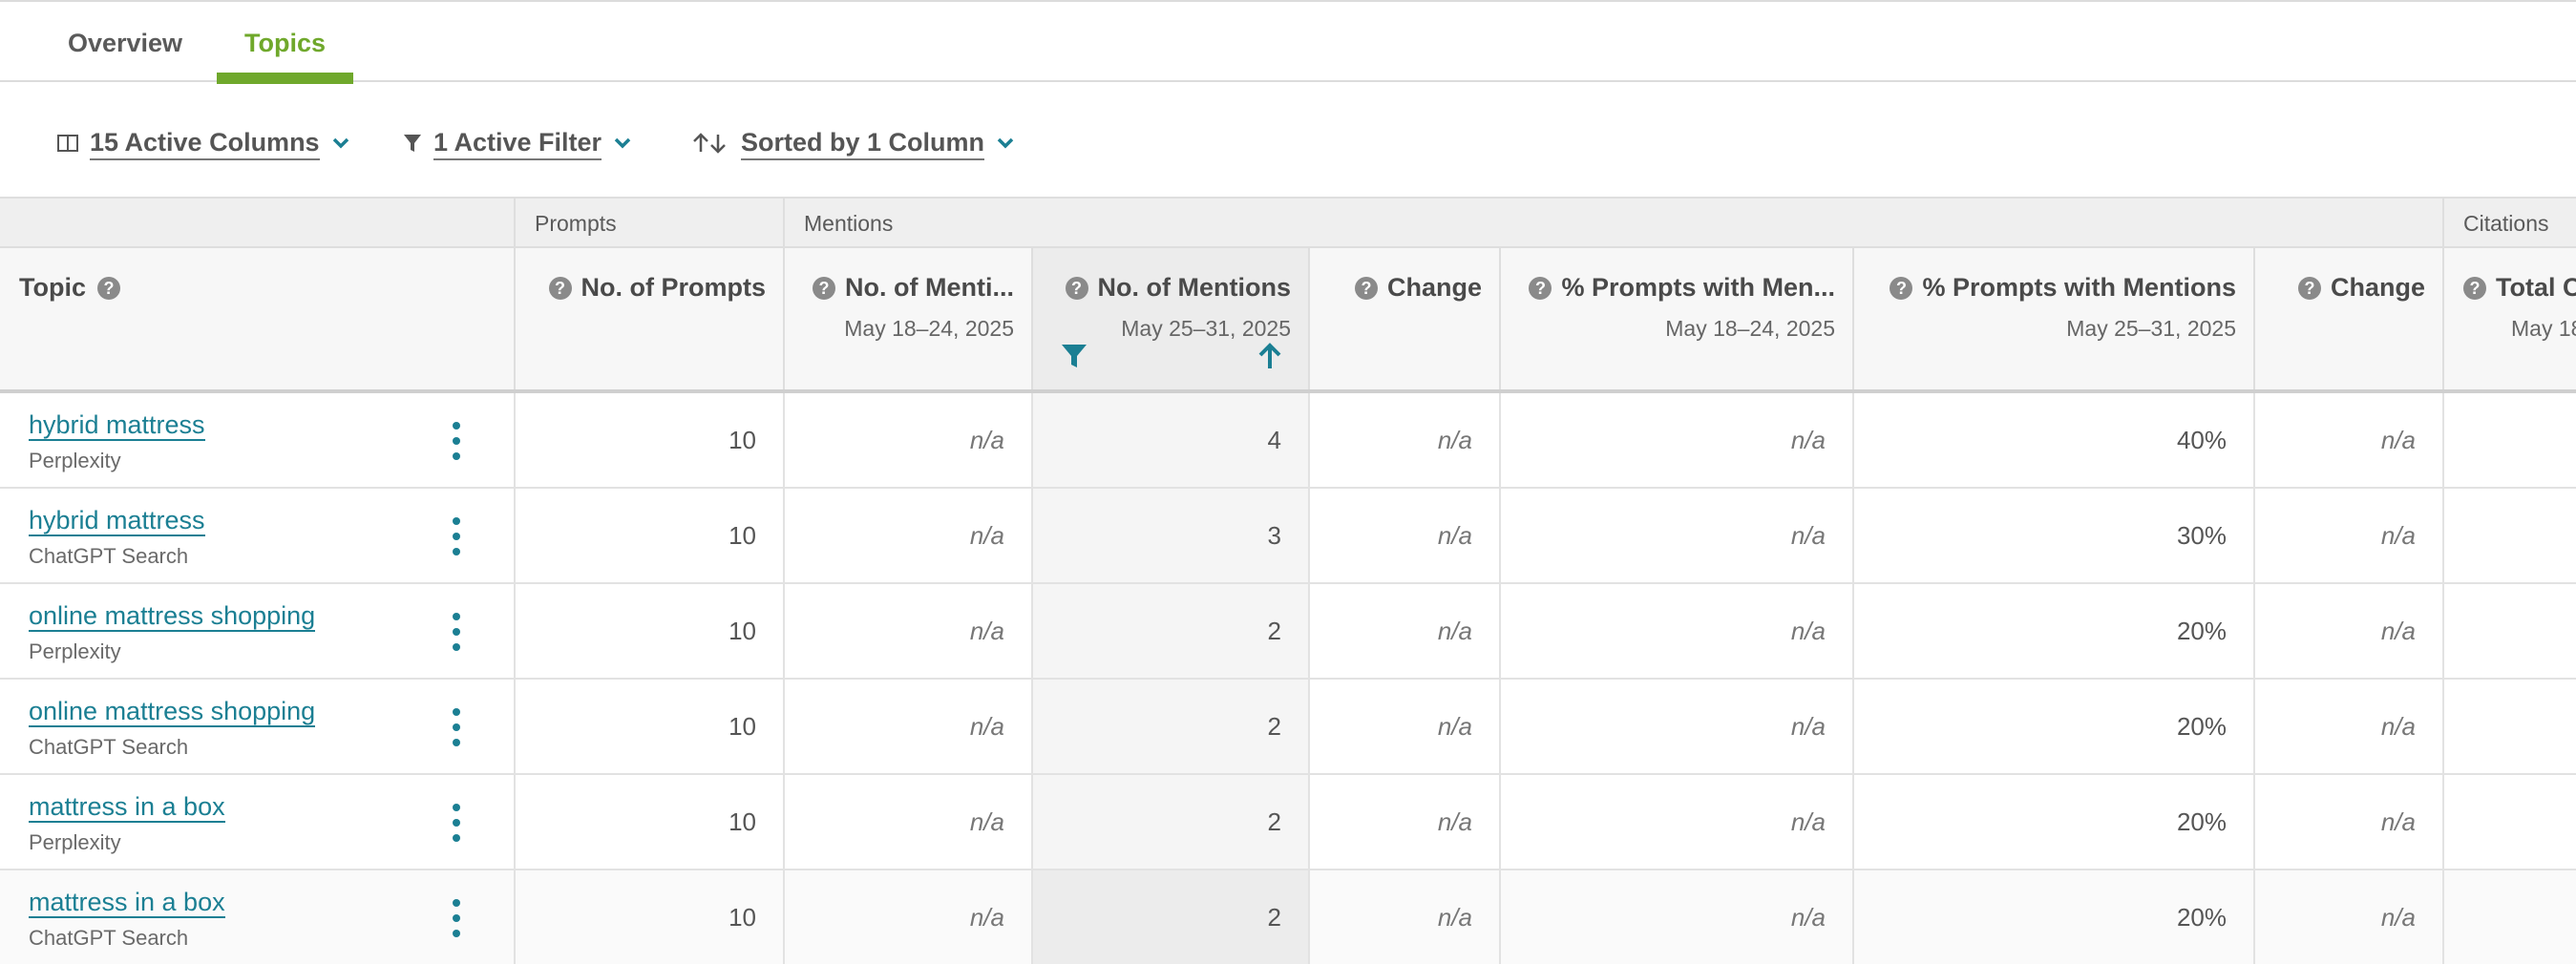  What do you see at coordinates (674, 287) in the screenshot?
I see `header-prompts-label: No. of Prompts` at bounding box center [674, 287].